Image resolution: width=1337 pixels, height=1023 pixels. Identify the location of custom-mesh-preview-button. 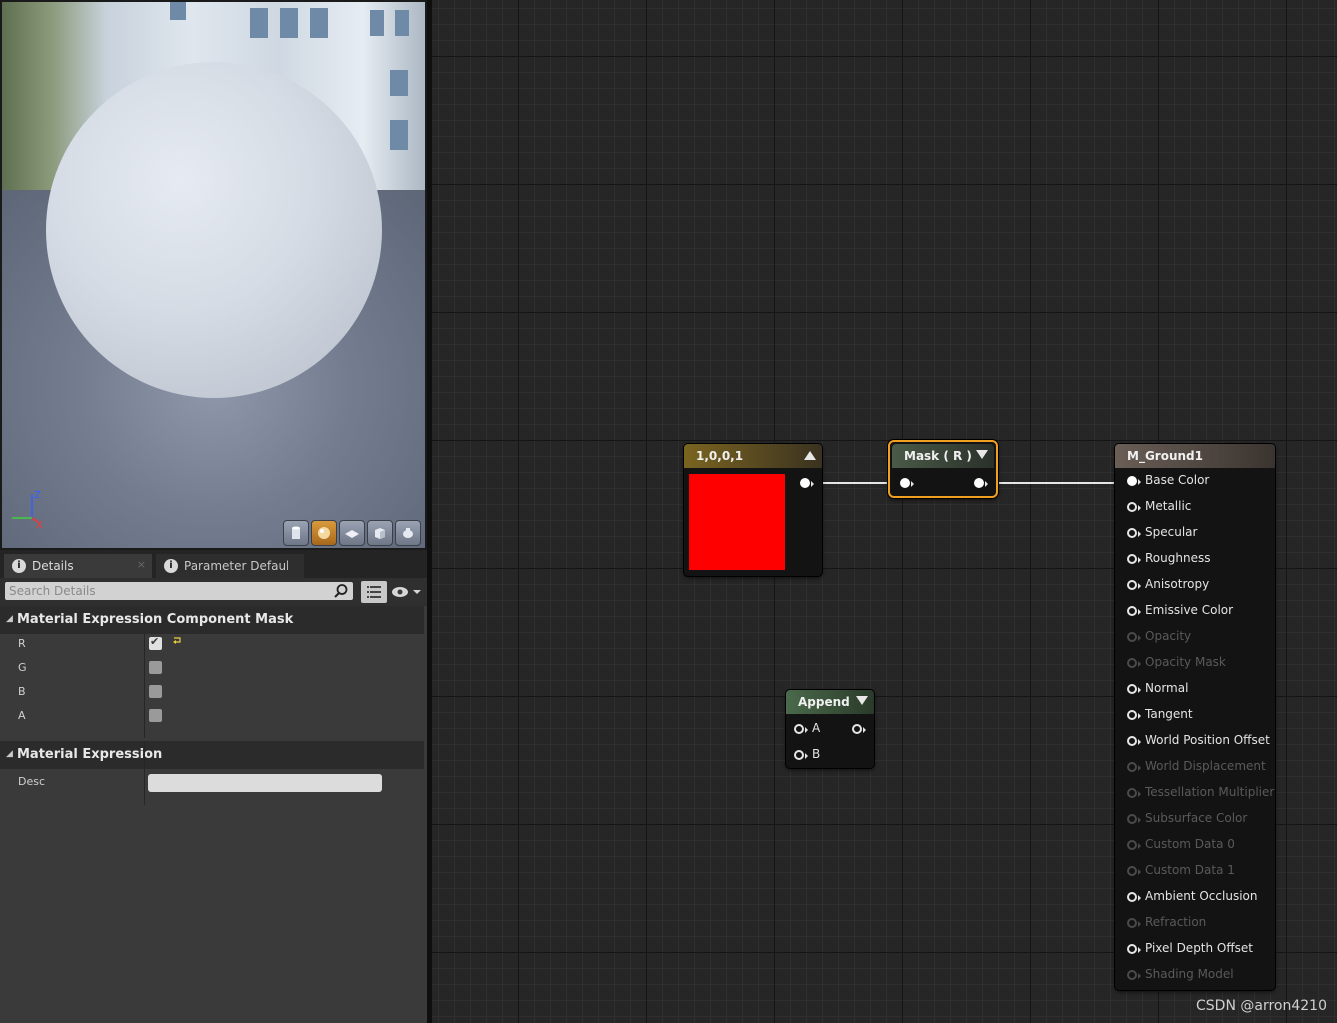
(408, 533).